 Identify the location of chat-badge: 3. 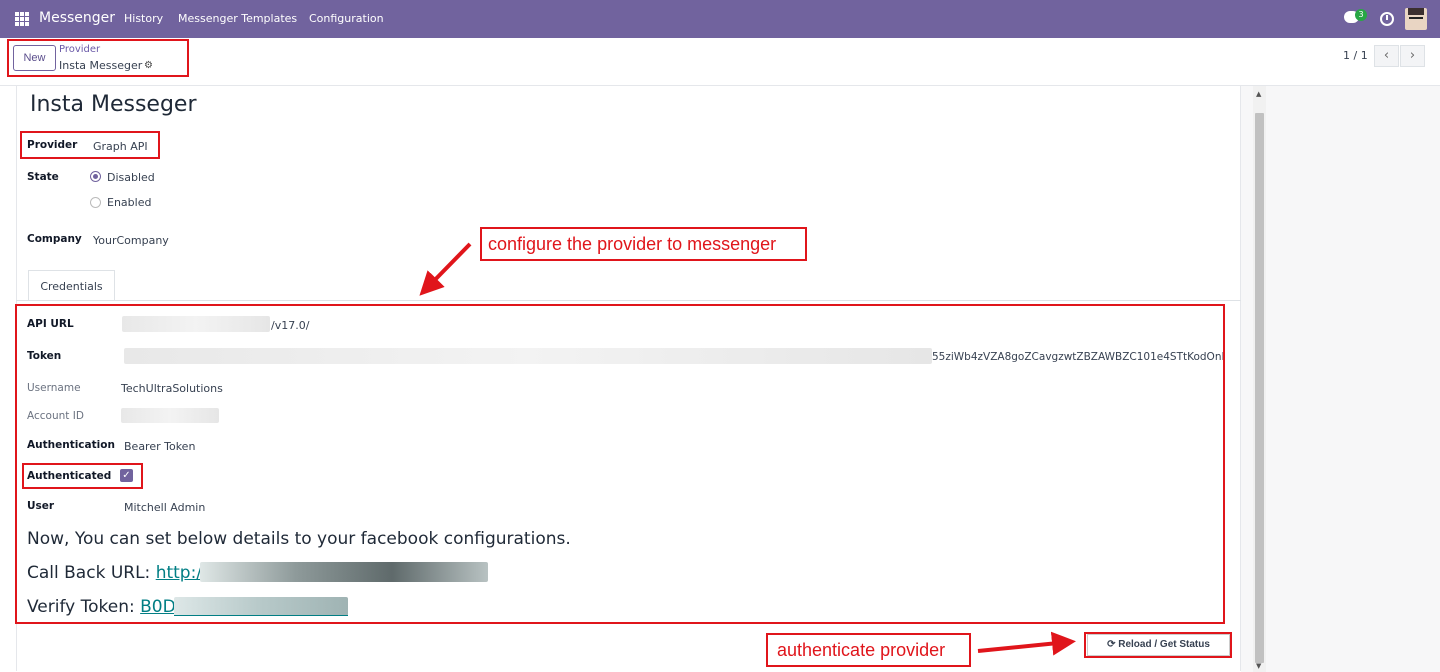
(1361, 15).